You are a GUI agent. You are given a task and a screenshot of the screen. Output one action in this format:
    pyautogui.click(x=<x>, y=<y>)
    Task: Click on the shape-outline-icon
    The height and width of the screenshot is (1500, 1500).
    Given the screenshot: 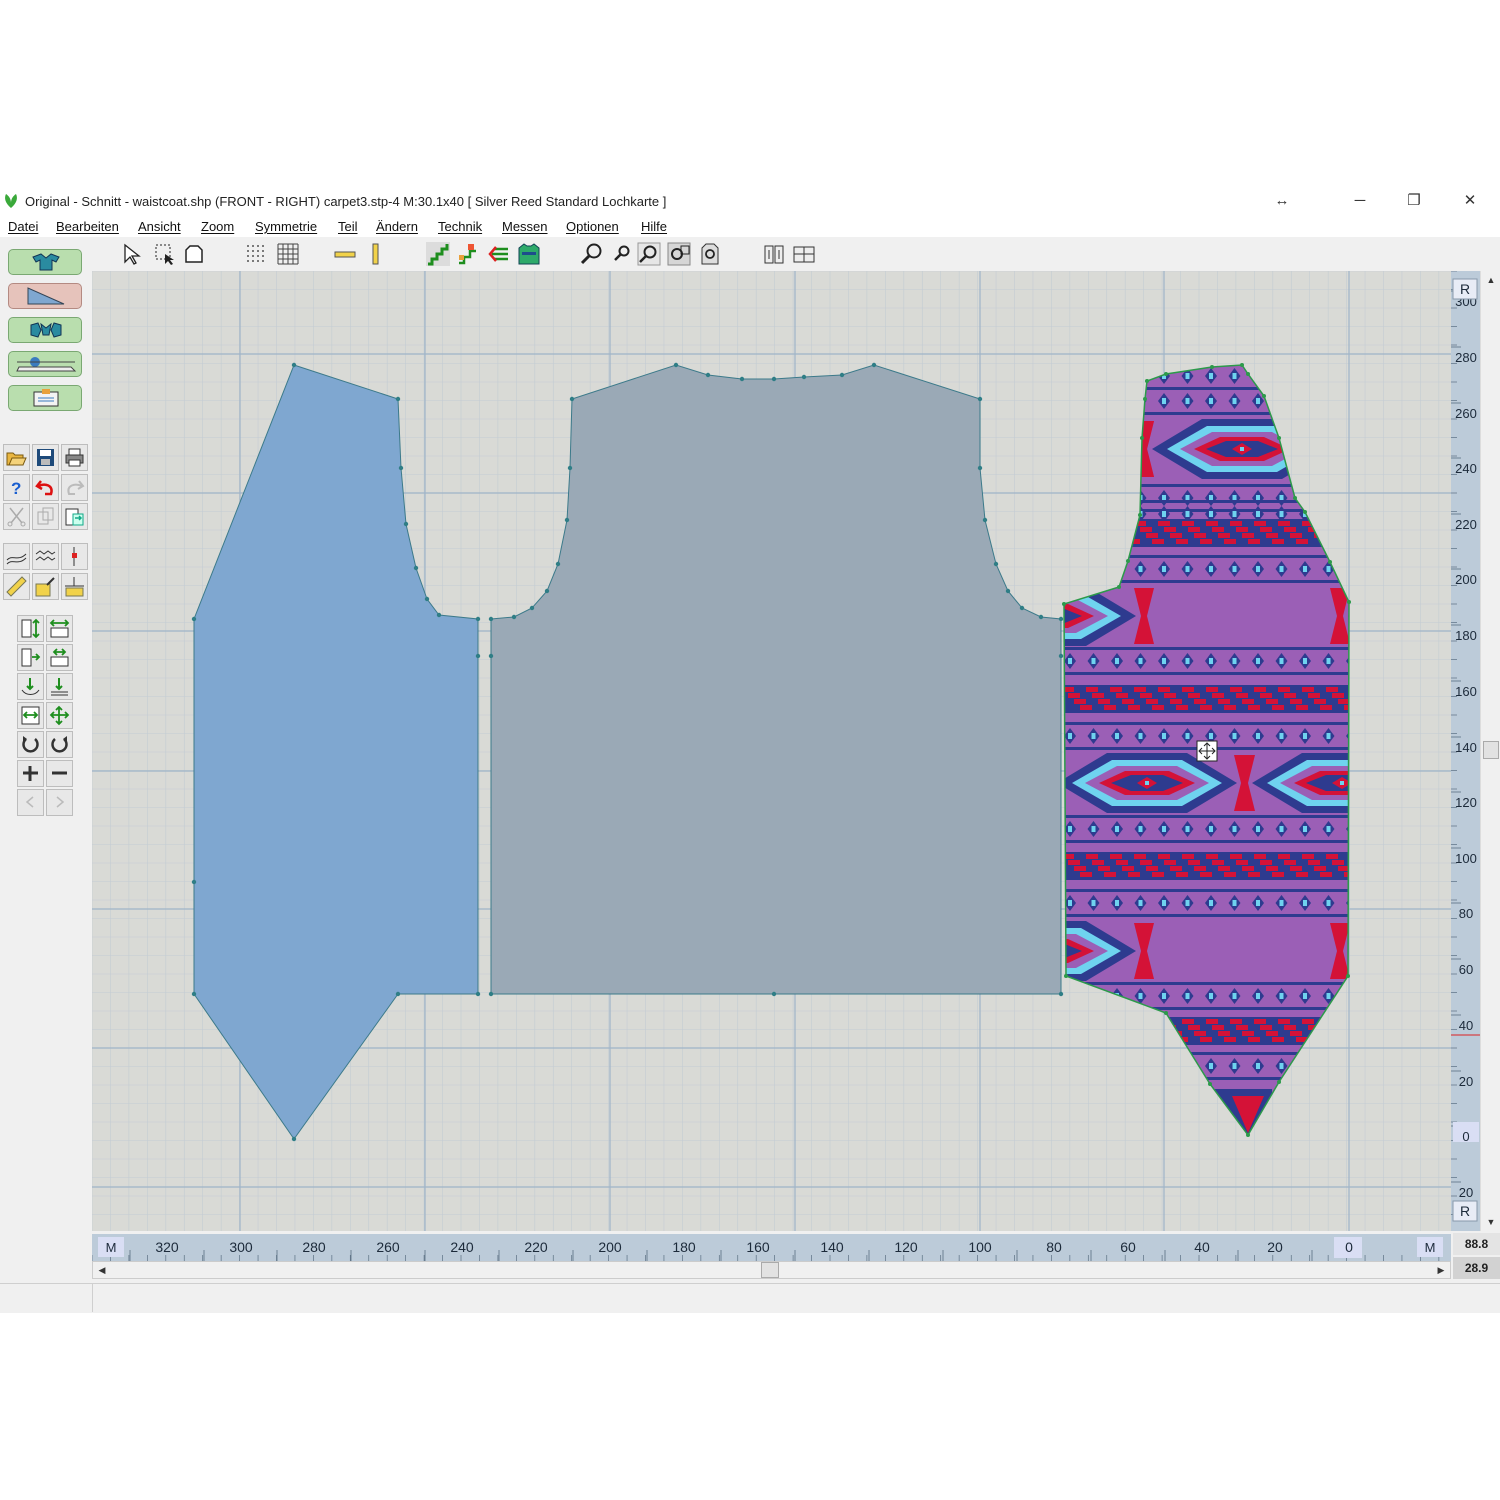 What is the action you would take?
    pyautogui.click(x=194, y=254)
    